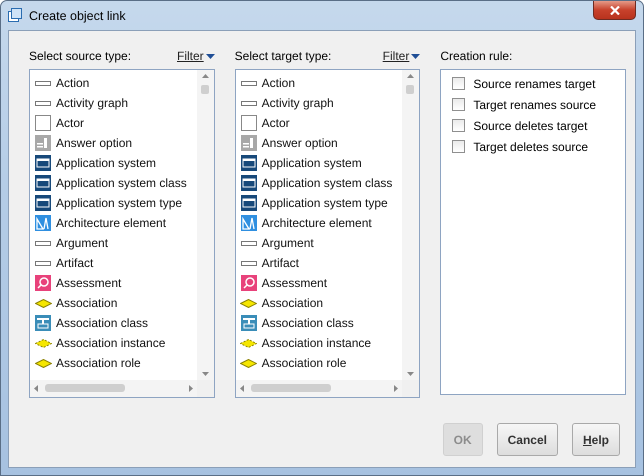  What do you see at coordinates (283, 56) in the screenshot?
I see `list-label: Select target type:` at bounding box center [283, 56].